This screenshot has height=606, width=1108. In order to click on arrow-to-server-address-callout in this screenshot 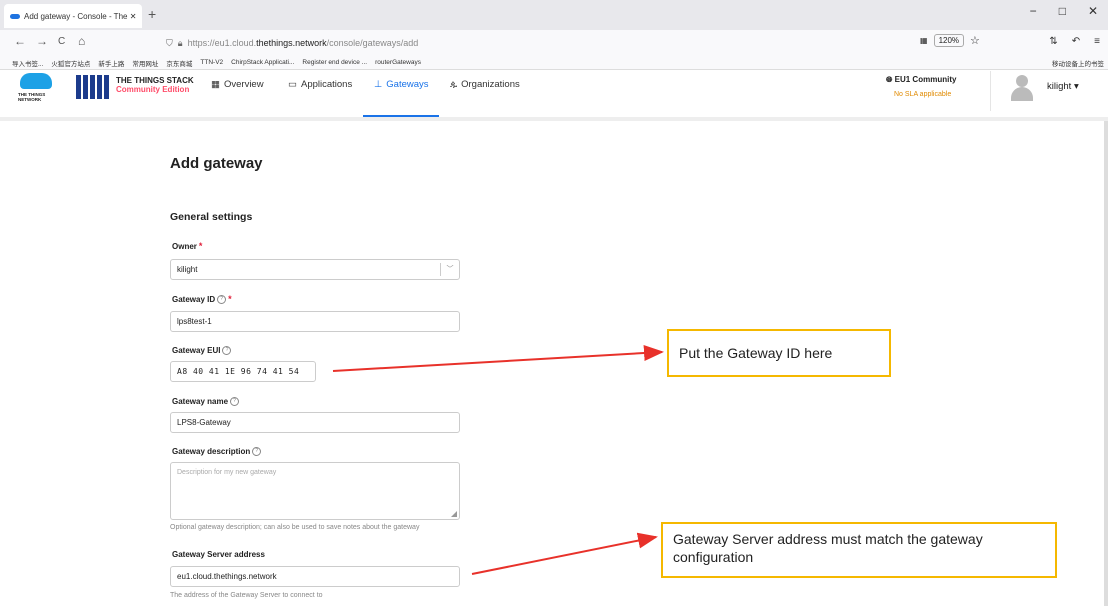, I will do `click(564, 553)`.